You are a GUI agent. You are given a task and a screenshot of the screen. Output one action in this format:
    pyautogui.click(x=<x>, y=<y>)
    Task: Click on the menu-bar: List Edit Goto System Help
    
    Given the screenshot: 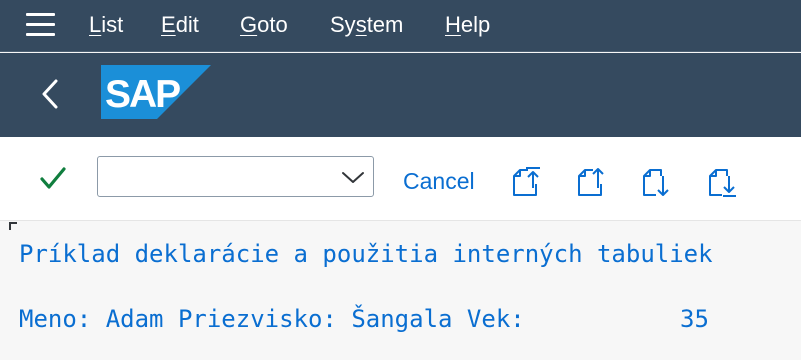 What is the action you would take?
    pyautogui.click(x=400, y=26)
    